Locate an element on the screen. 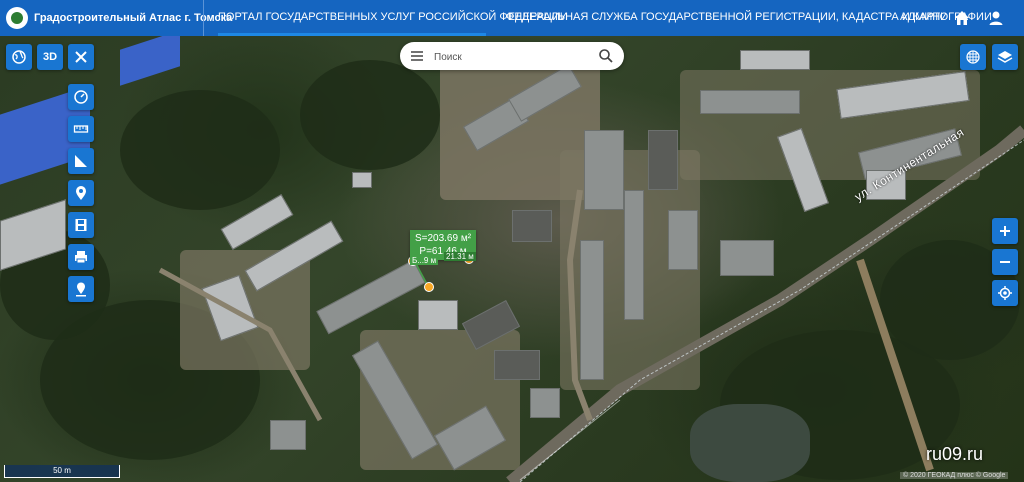 This screenshot has width=1024, height=482. print-button is located at coordinates (81, 257).